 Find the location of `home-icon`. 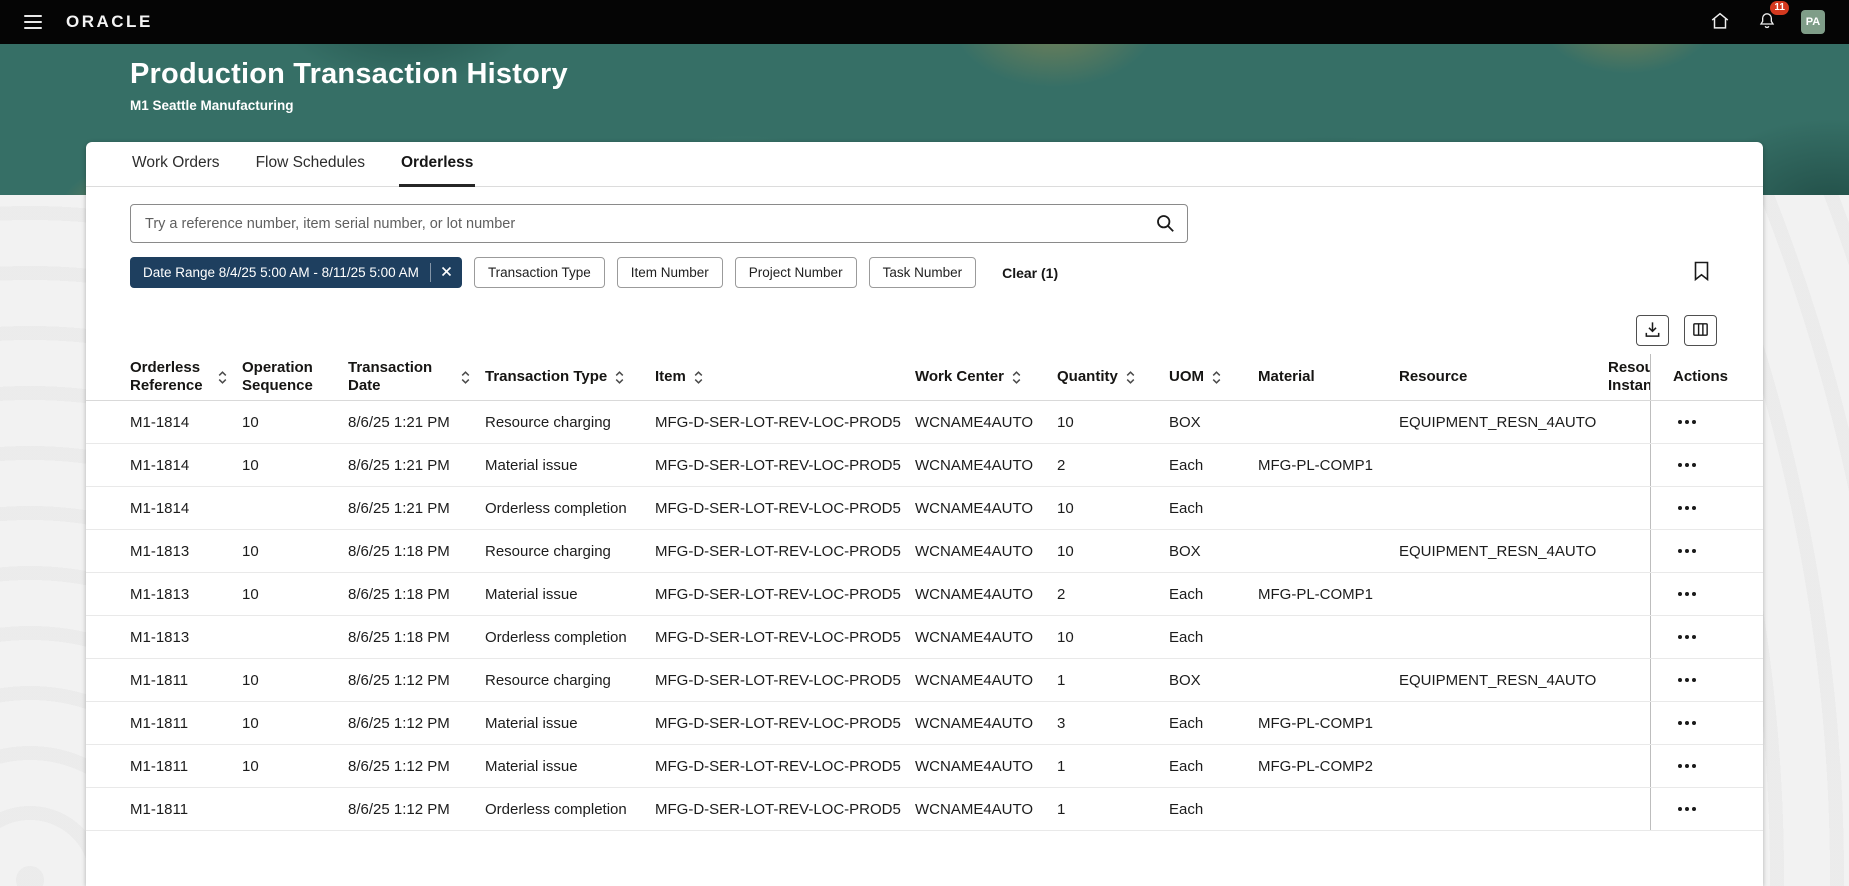

home-icon is located at coordinates (1720, 22).